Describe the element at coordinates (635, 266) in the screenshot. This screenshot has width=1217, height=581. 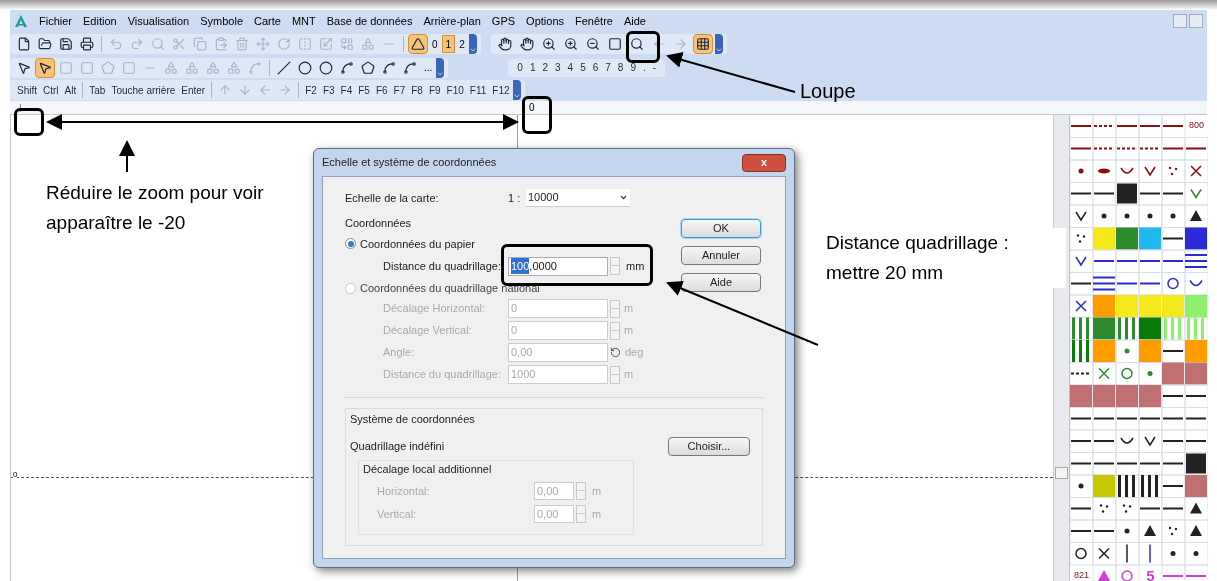
I see `unit-label: mm` at that location.